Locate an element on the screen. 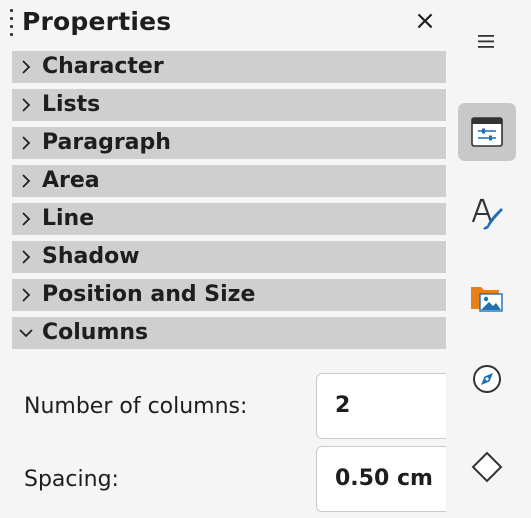  panel-titlebar: Properties × is located at coordinates (223, 23).